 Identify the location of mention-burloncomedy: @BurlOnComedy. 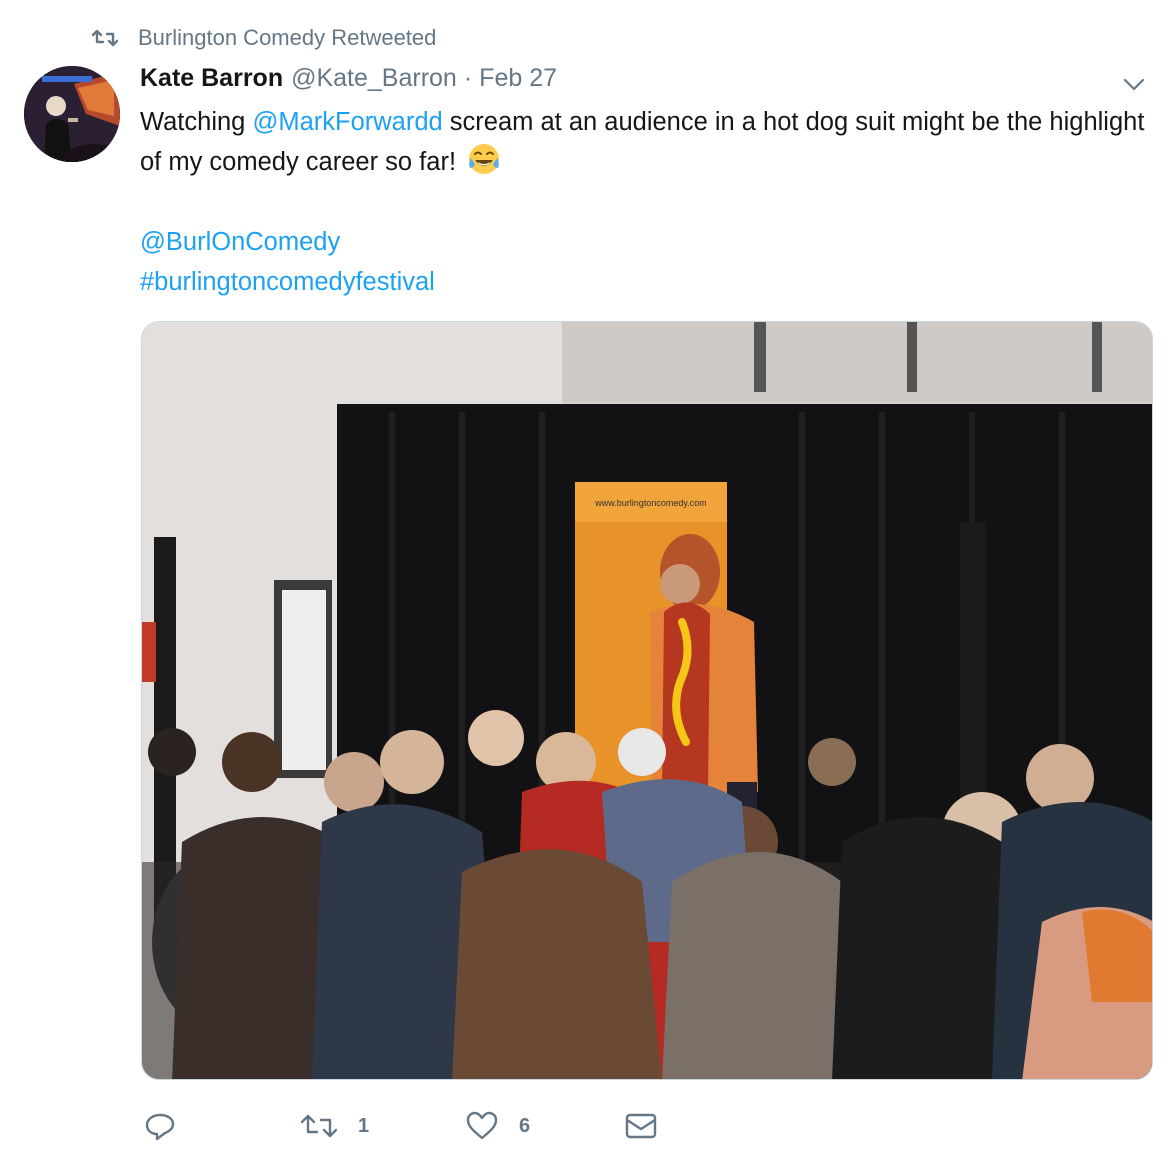
(287, 242).